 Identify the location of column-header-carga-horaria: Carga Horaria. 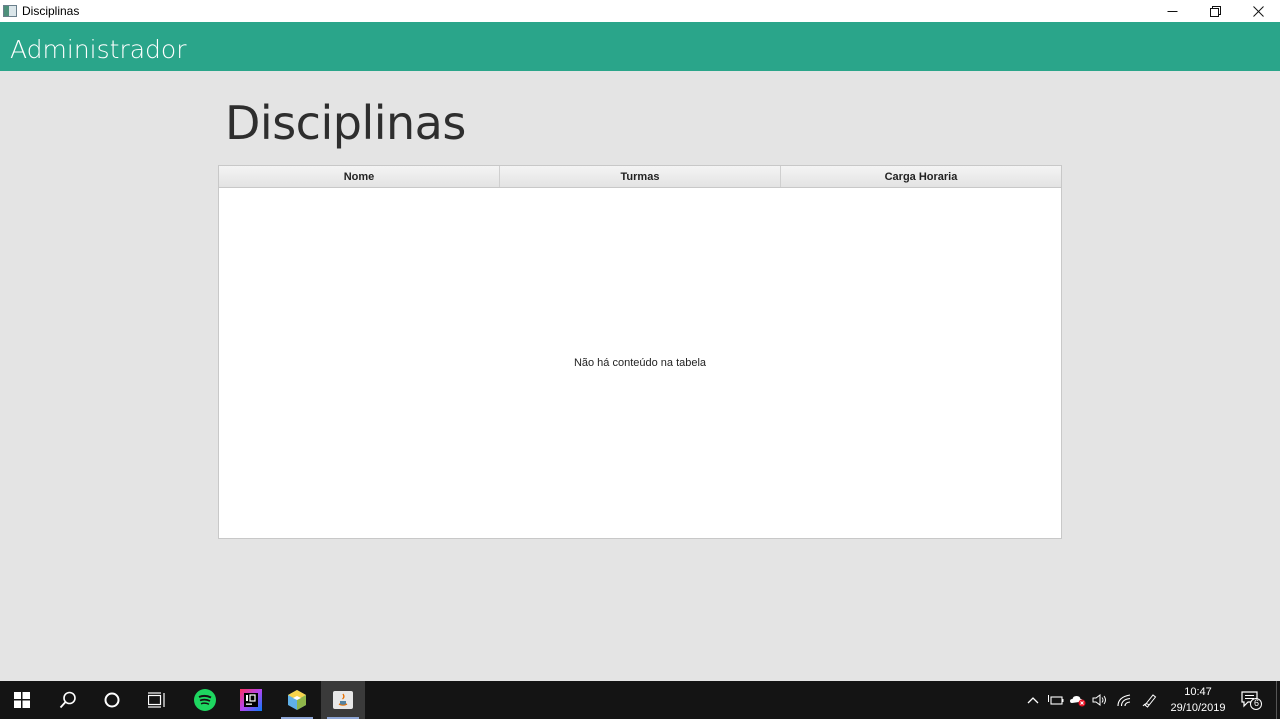
(921, 176).